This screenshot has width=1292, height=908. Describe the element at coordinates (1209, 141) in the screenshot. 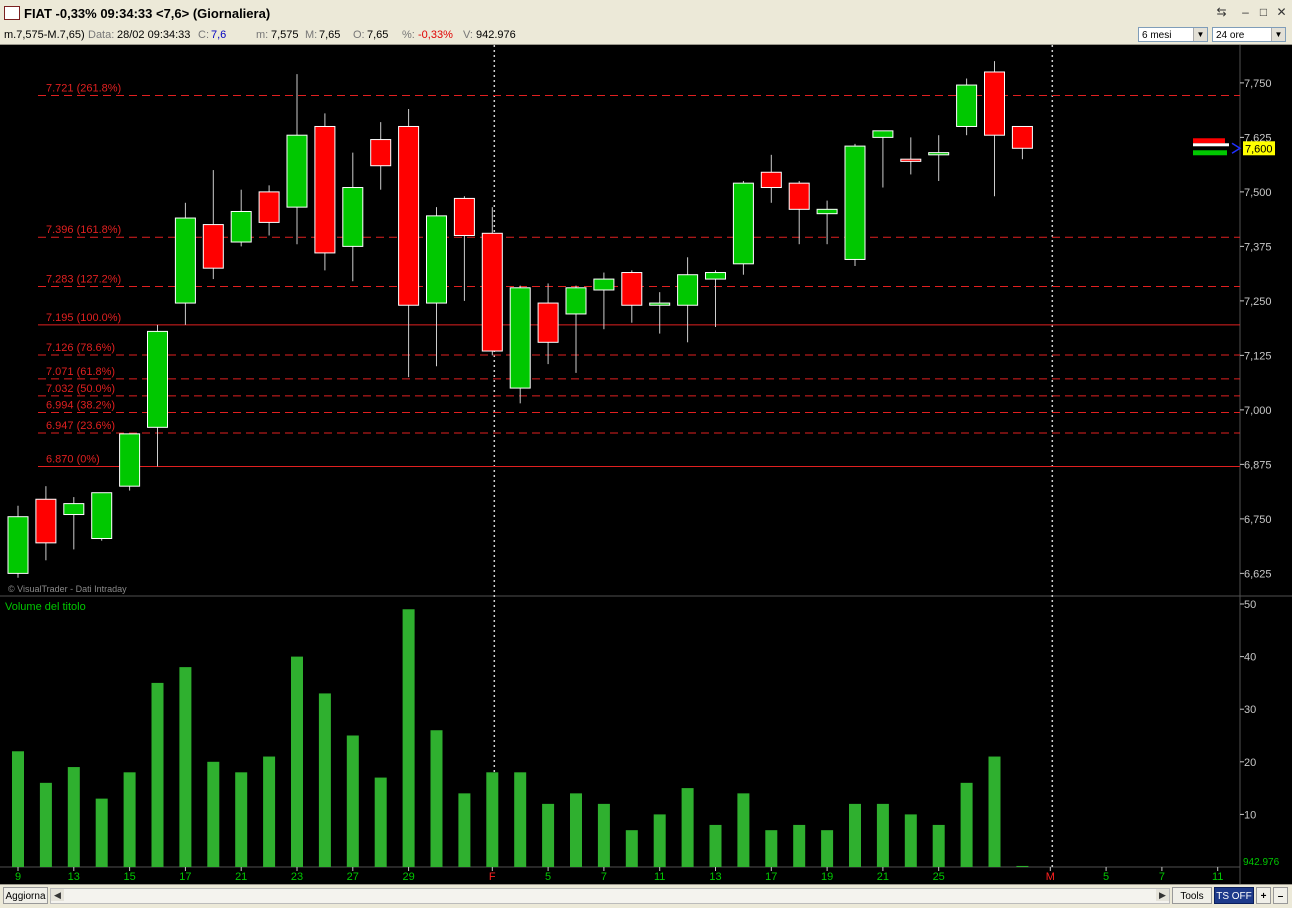

I see `order-book-ask-bar` at that location.